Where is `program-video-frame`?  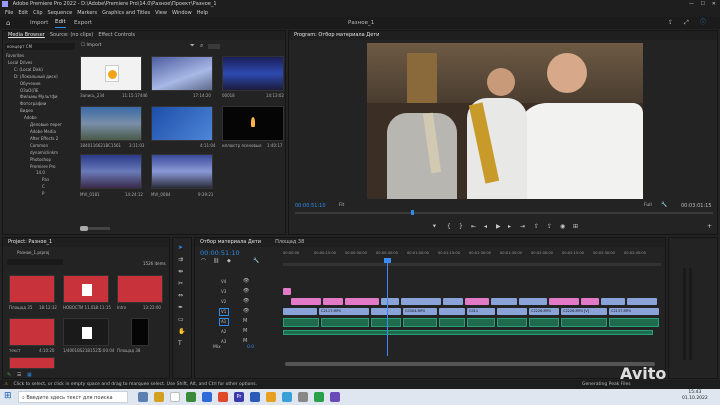 program-video-frame is located at coordinates (505, 121).